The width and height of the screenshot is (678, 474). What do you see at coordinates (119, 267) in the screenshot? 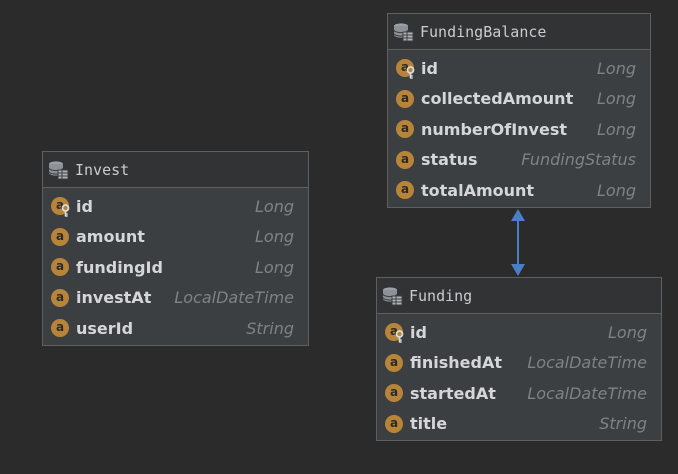
I see `field-name: fundingId` at bounding box center [119, 267].